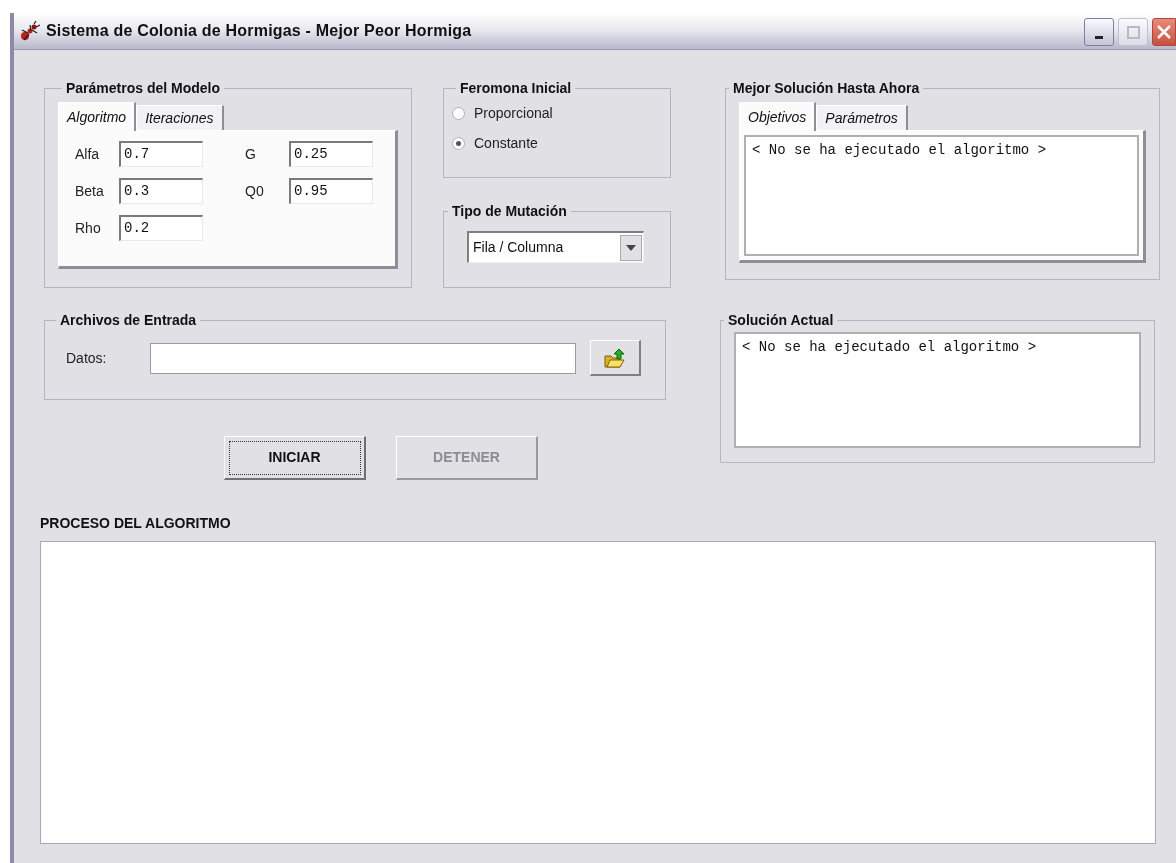  Describe the element at coordinates (255, 191) in the screenshot. I see `field-label: Q0` at that location.